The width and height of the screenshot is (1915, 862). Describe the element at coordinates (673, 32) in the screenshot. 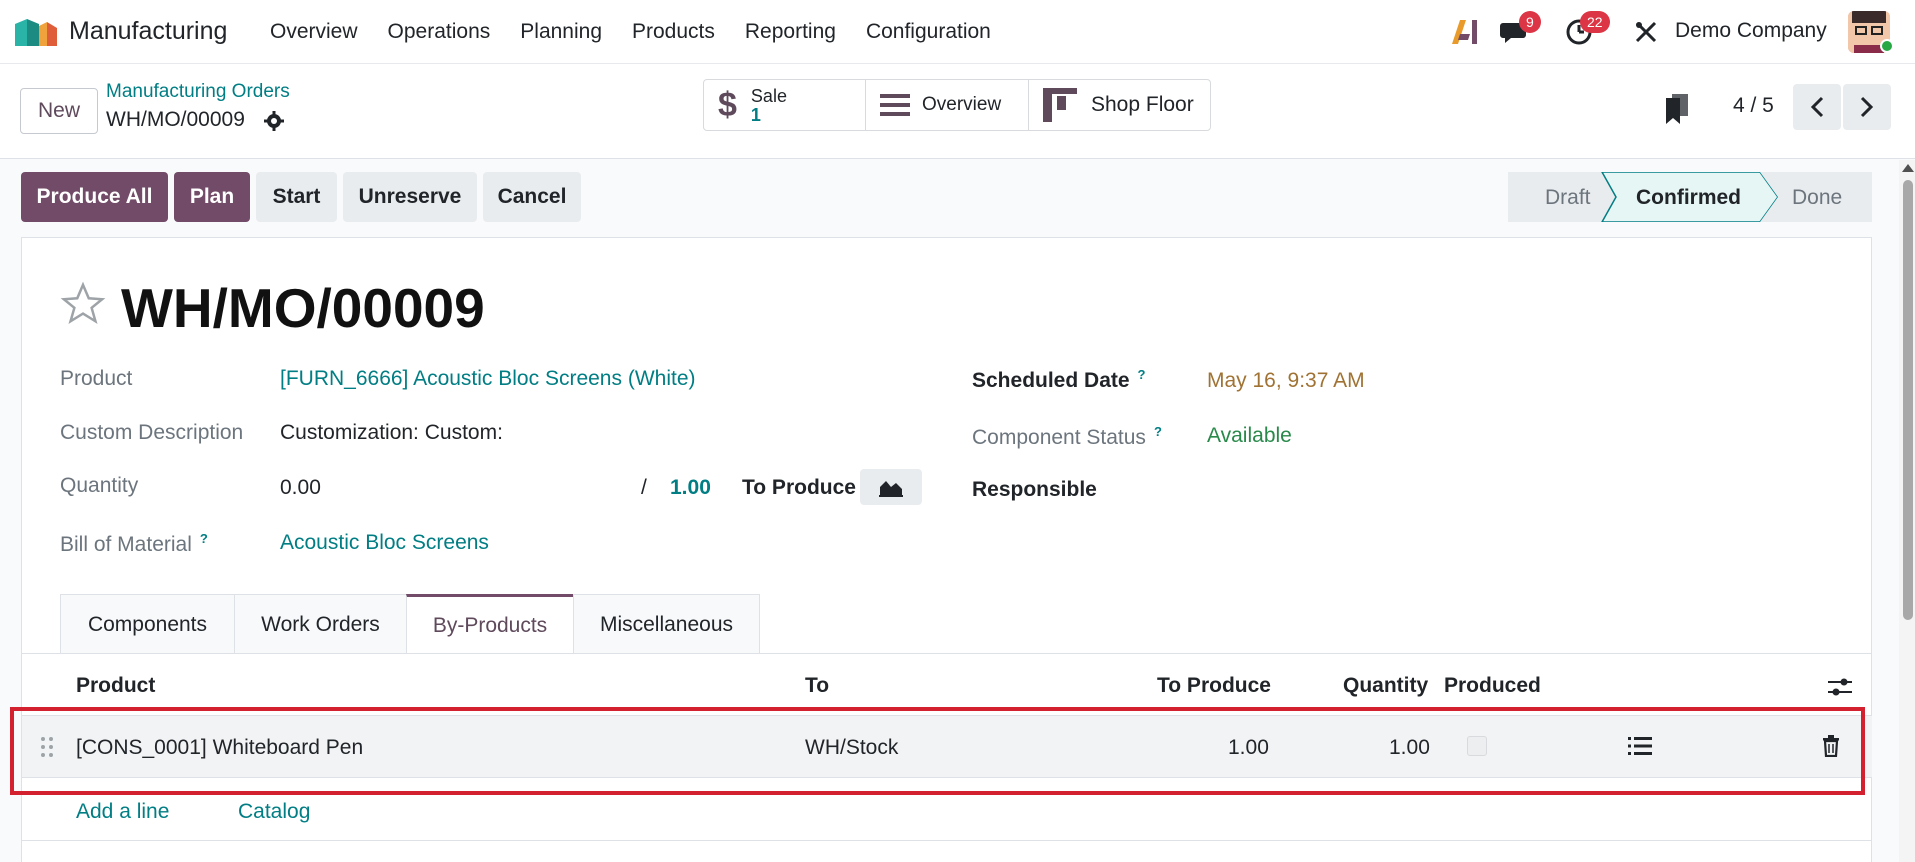

I see `menu-products: Products` at that location.